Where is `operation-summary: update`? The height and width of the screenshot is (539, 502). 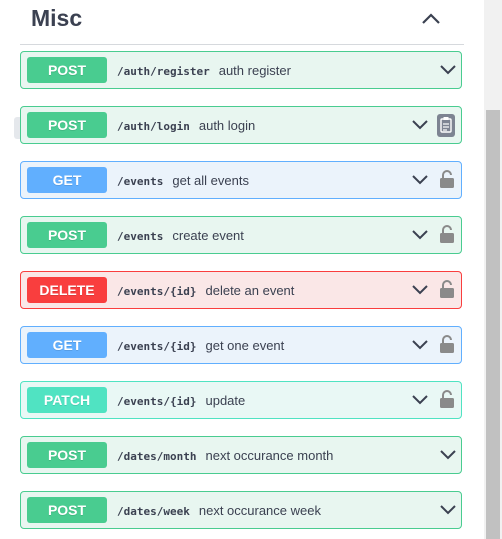 operation-summary: update is located at coordinates (225, 400).